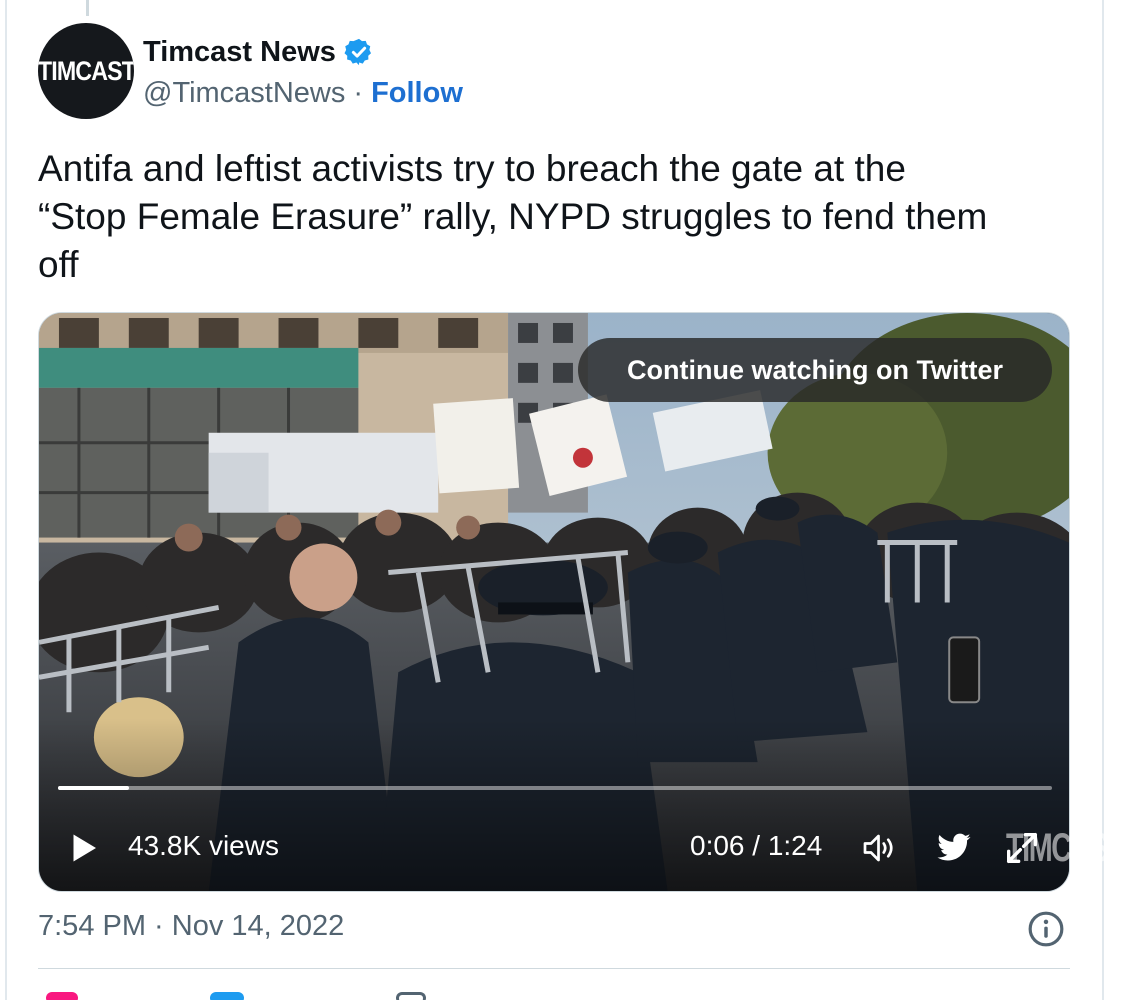 This screenshot has width=1132, height=1000. I want to click on avatar-logo-text: TIMCAST, so click(86, 70).